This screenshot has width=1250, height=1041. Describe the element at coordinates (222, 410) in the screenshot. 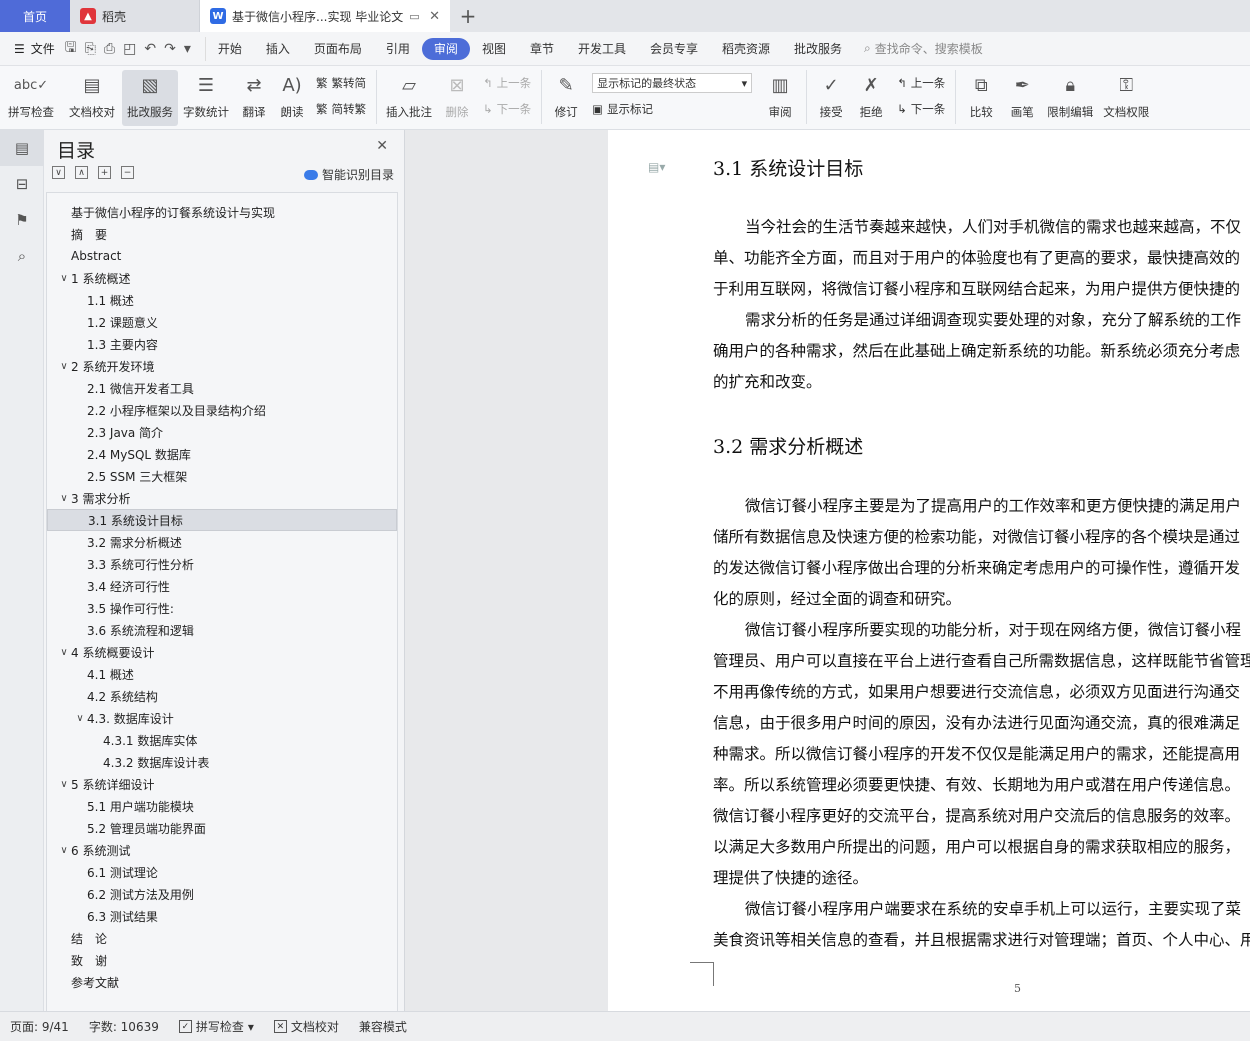

I see `toc-item: 2.2 小程序框架以及目录结构介绍` at that location.